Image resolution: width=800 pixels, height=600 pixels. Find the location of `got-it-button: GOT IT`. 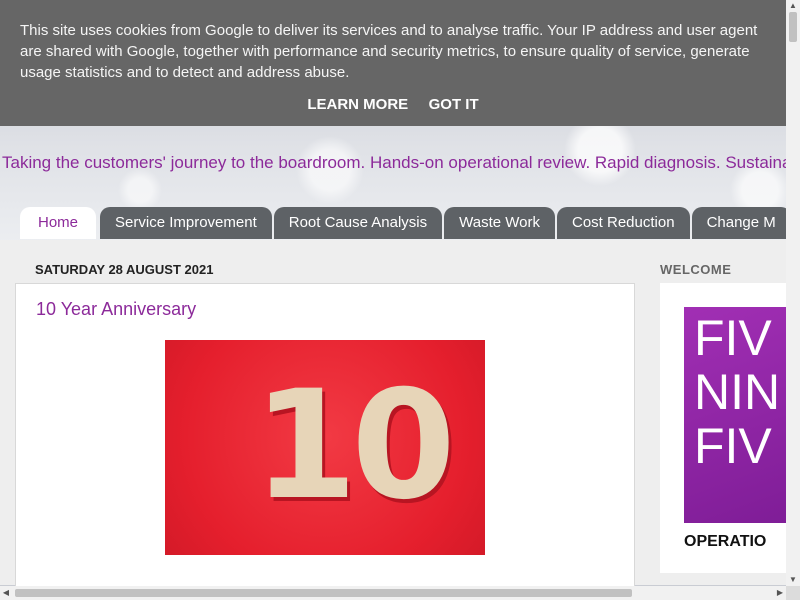

got-it-button: GOT IT is located at coordinates (454, 104).